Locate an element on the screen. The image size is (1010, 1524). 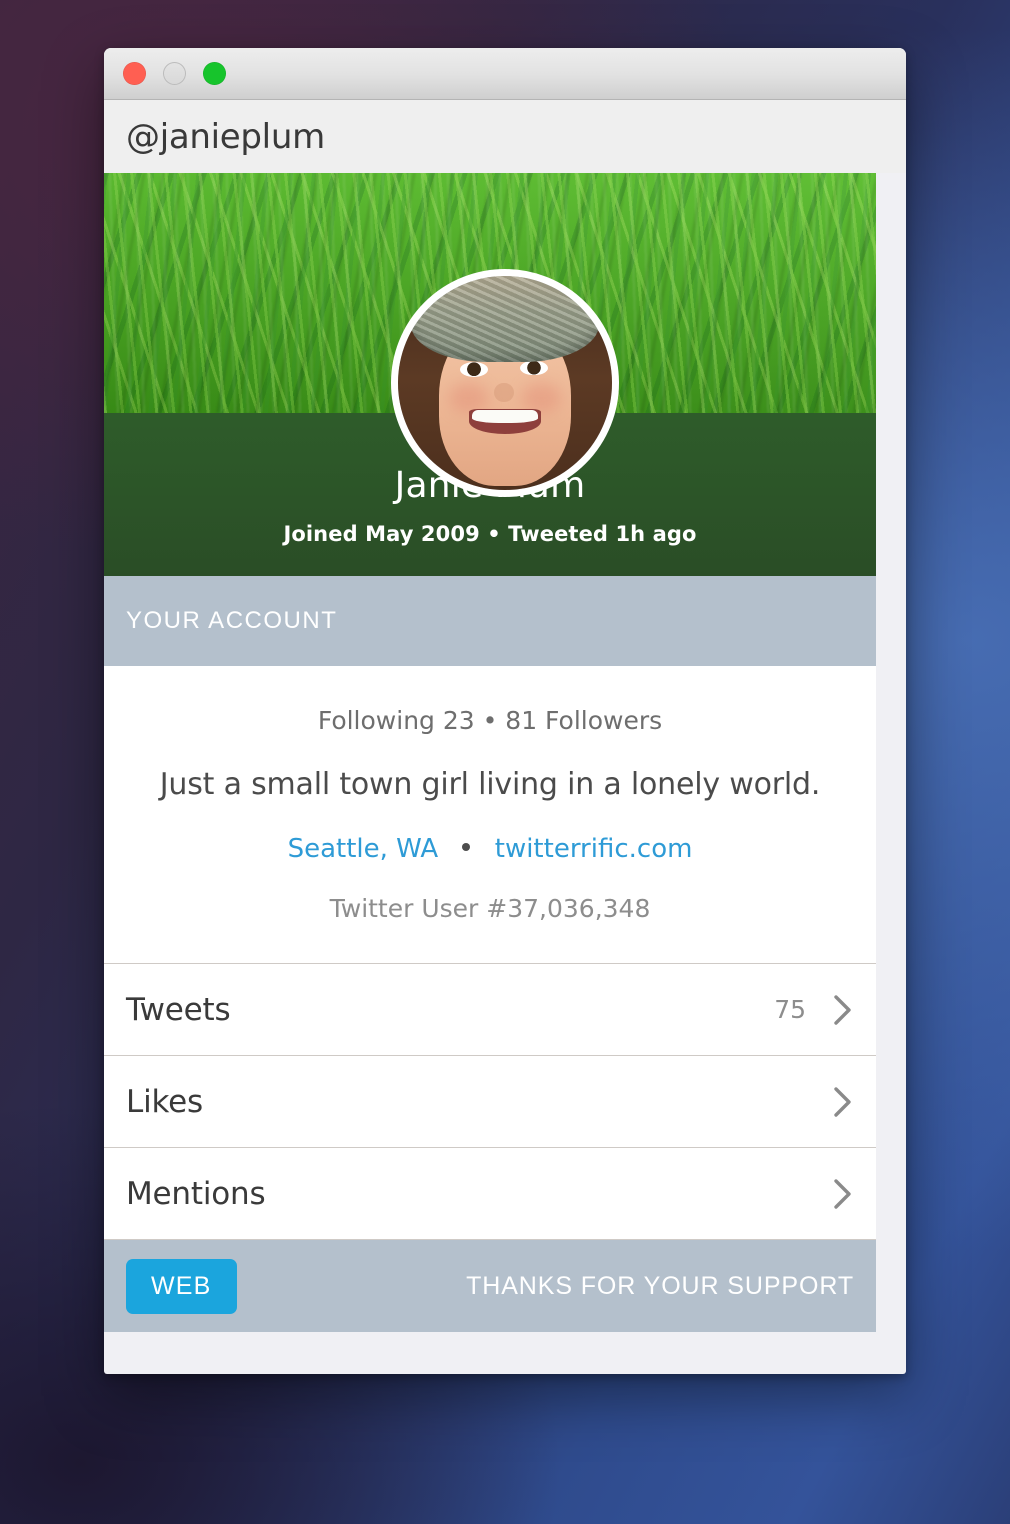
web-button: WEB is located at coordinates (181, 1286).